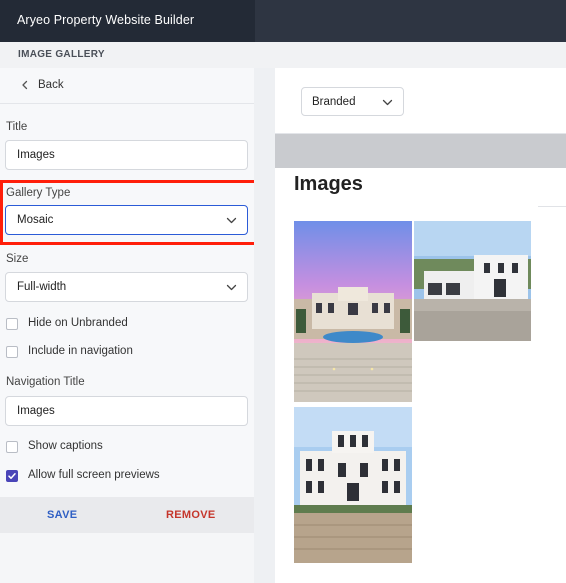 The width and height of the screenshot is (566, 583). Describe the element at coordinates (17, 259) in the screenshot. I see `size-label: Size` at that location.